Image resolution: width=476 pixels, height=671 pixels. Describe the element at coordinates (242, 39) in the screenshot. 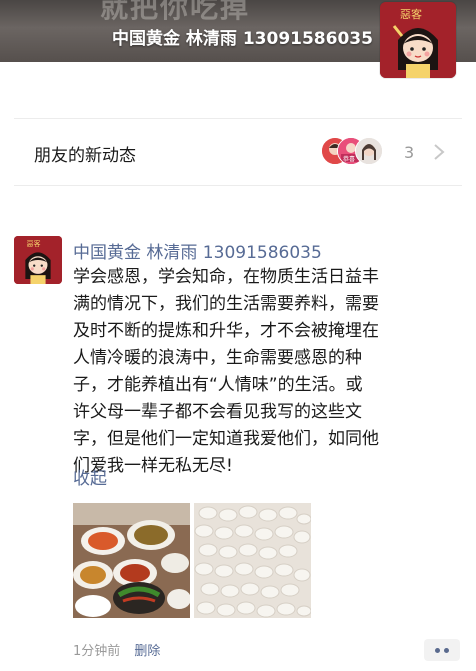

I see `cover-name-line: 中国黄金 林清雨 13091586035` at that location.